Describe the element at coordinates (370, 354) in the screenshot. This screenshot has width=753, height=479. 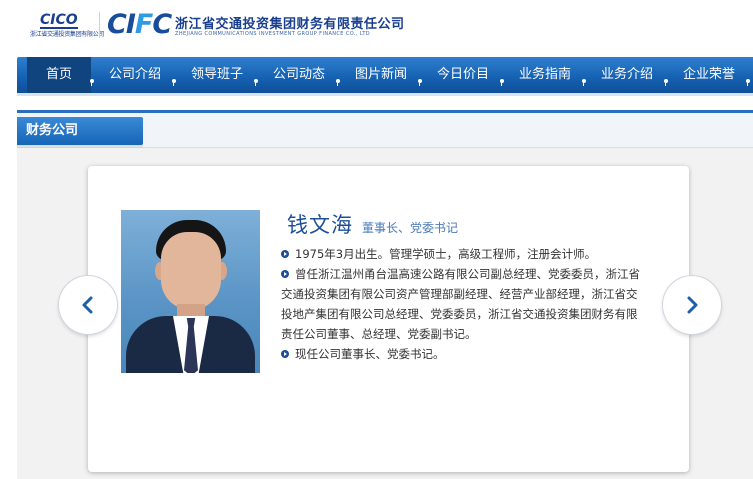
I see `bio-text-3: 现任公司董事长、党委书记。` at that location.